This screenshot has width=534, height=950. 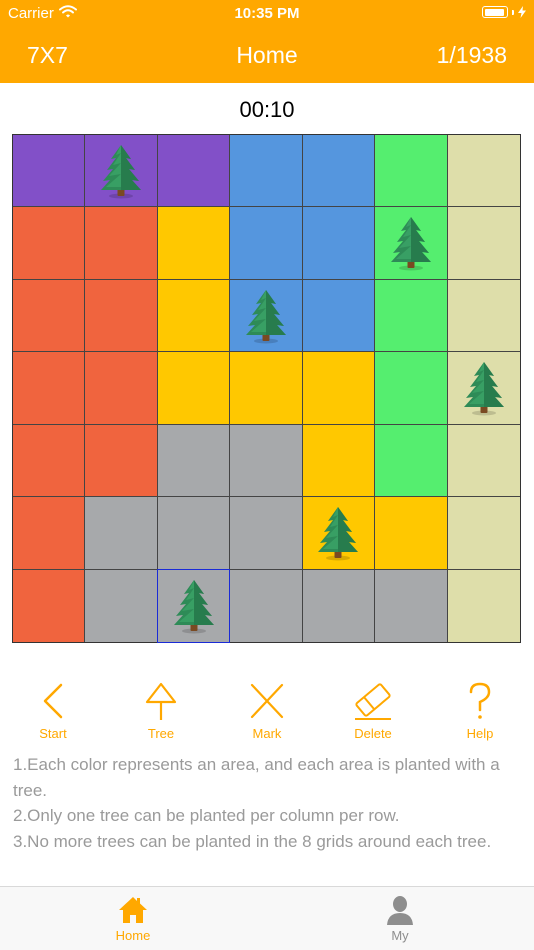 I want to click on help-button: Help, so click(x=480, y=710).